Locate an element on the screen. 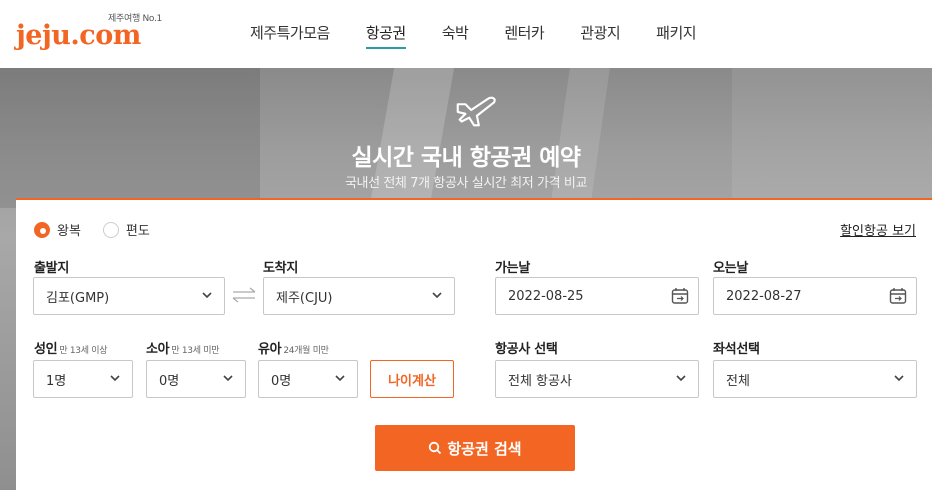  infant-count-value: 0명 is located at coordinates (281, 381).